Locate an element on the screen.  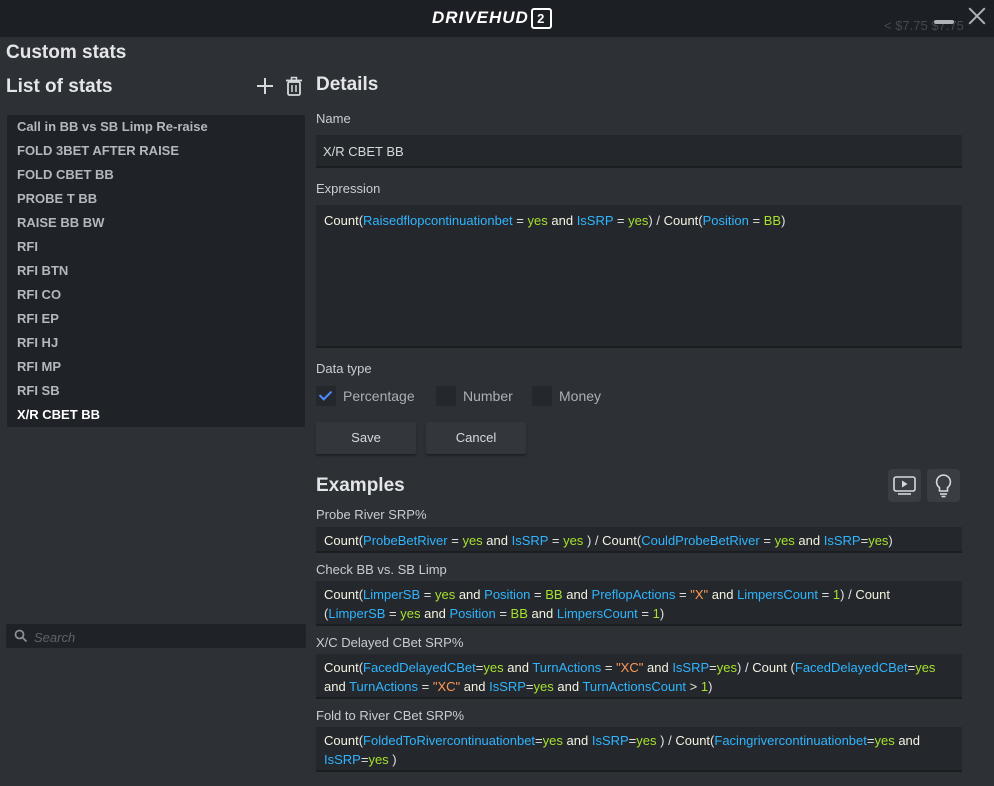
stat-list-item: RFI BTN is located at coordinates (156, 271).